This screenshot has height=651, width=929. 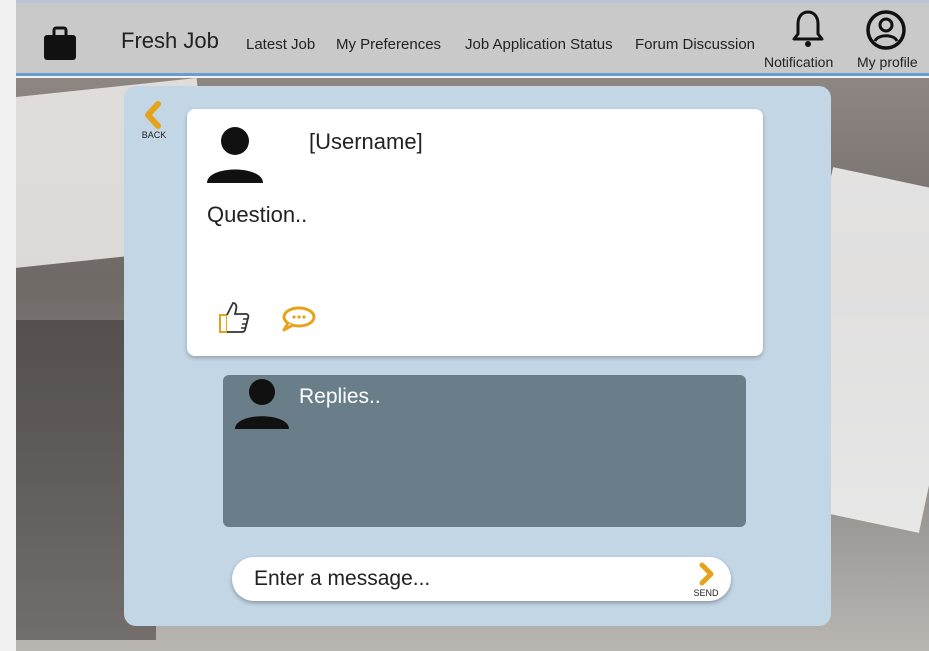 What do you see at coordinates (153, 115) in the screenshot?
I see `chevron-left-icon` at bounding box center [153, 115].